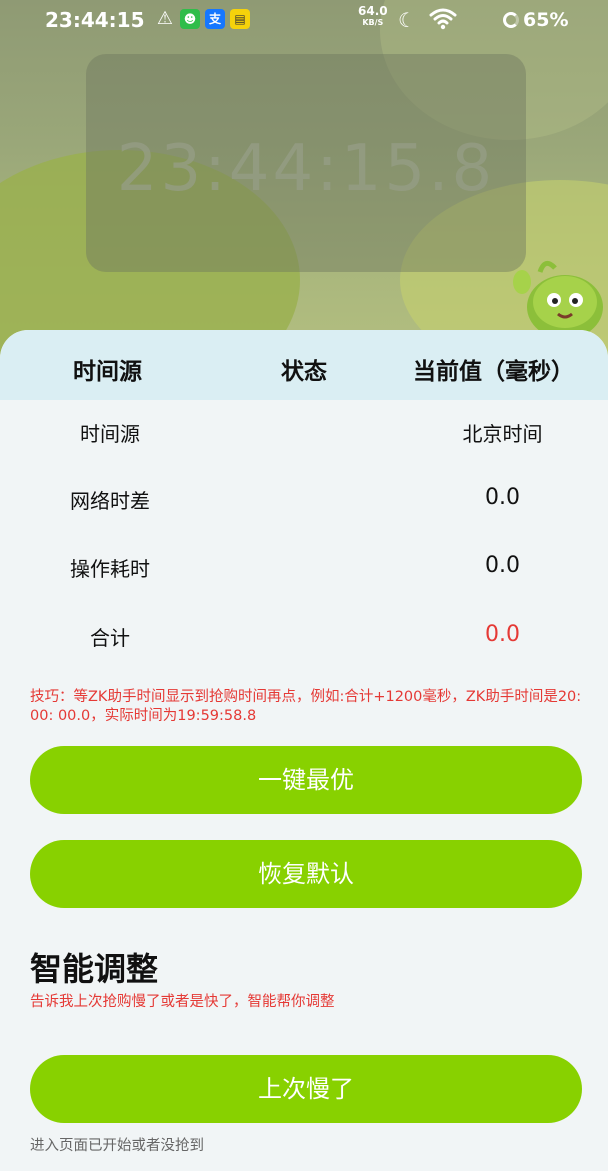 The height and width of the screenshot is (1171, 608). Describe the element at coordinates (304, 372) in the screenshot. I see `column-header-status: 状态` at that location.